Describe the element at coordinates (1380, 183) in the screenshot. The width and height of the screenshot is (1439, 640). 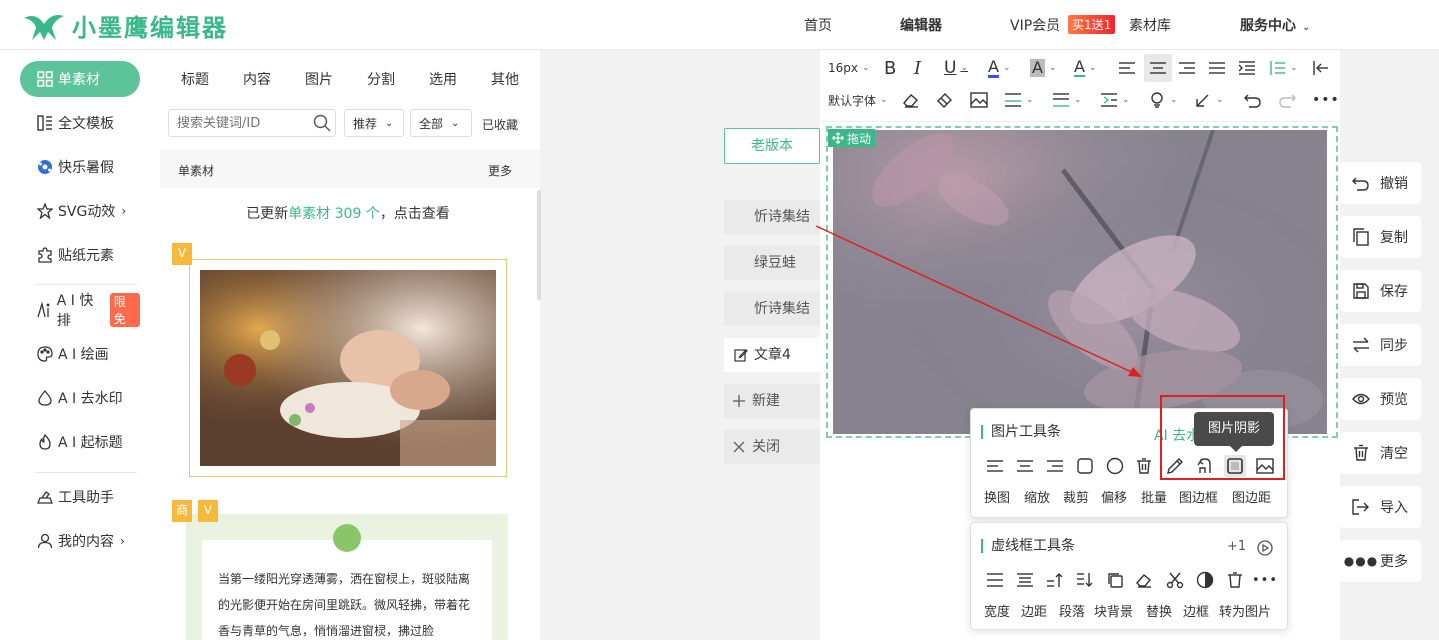
I see `undo-button: 撤销` at that location.